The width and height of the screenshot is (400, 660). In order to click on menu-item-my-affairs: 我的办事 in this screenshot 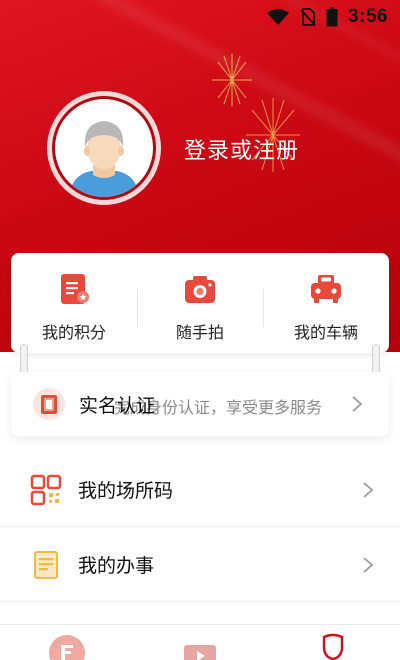, I will do `click(200, 565)`.